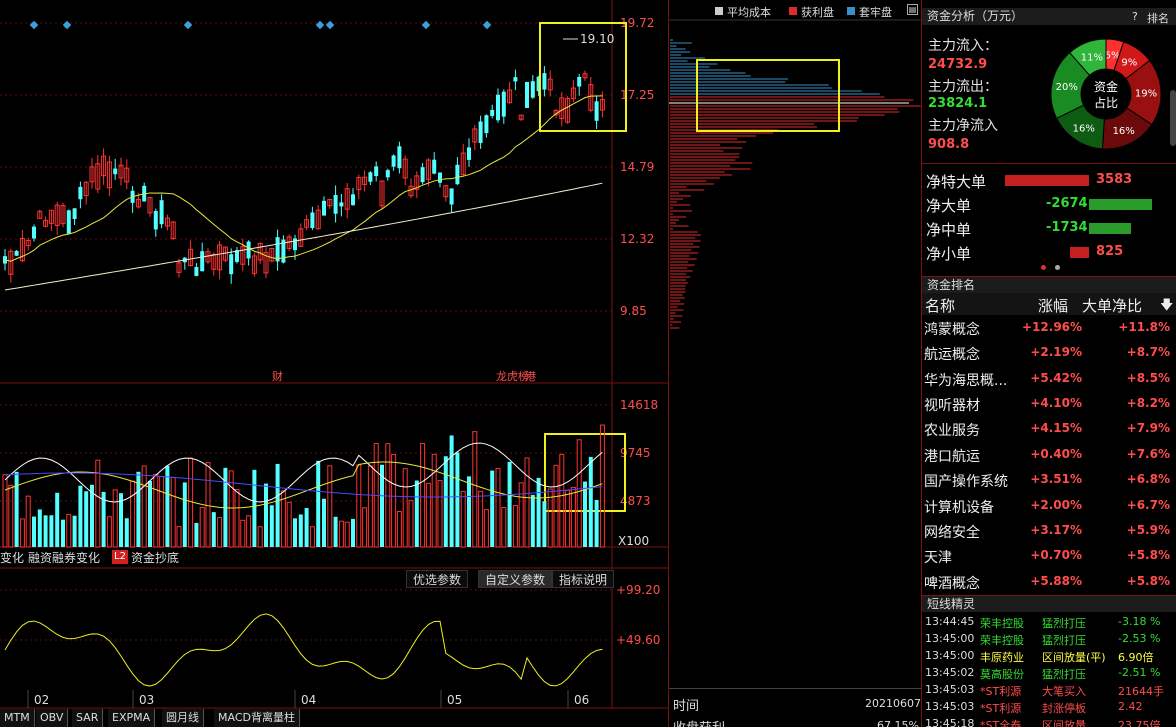 The width and height of the screenshot is (1176, 727). I want to click on tab-sar: SAR, so click(88, 718).